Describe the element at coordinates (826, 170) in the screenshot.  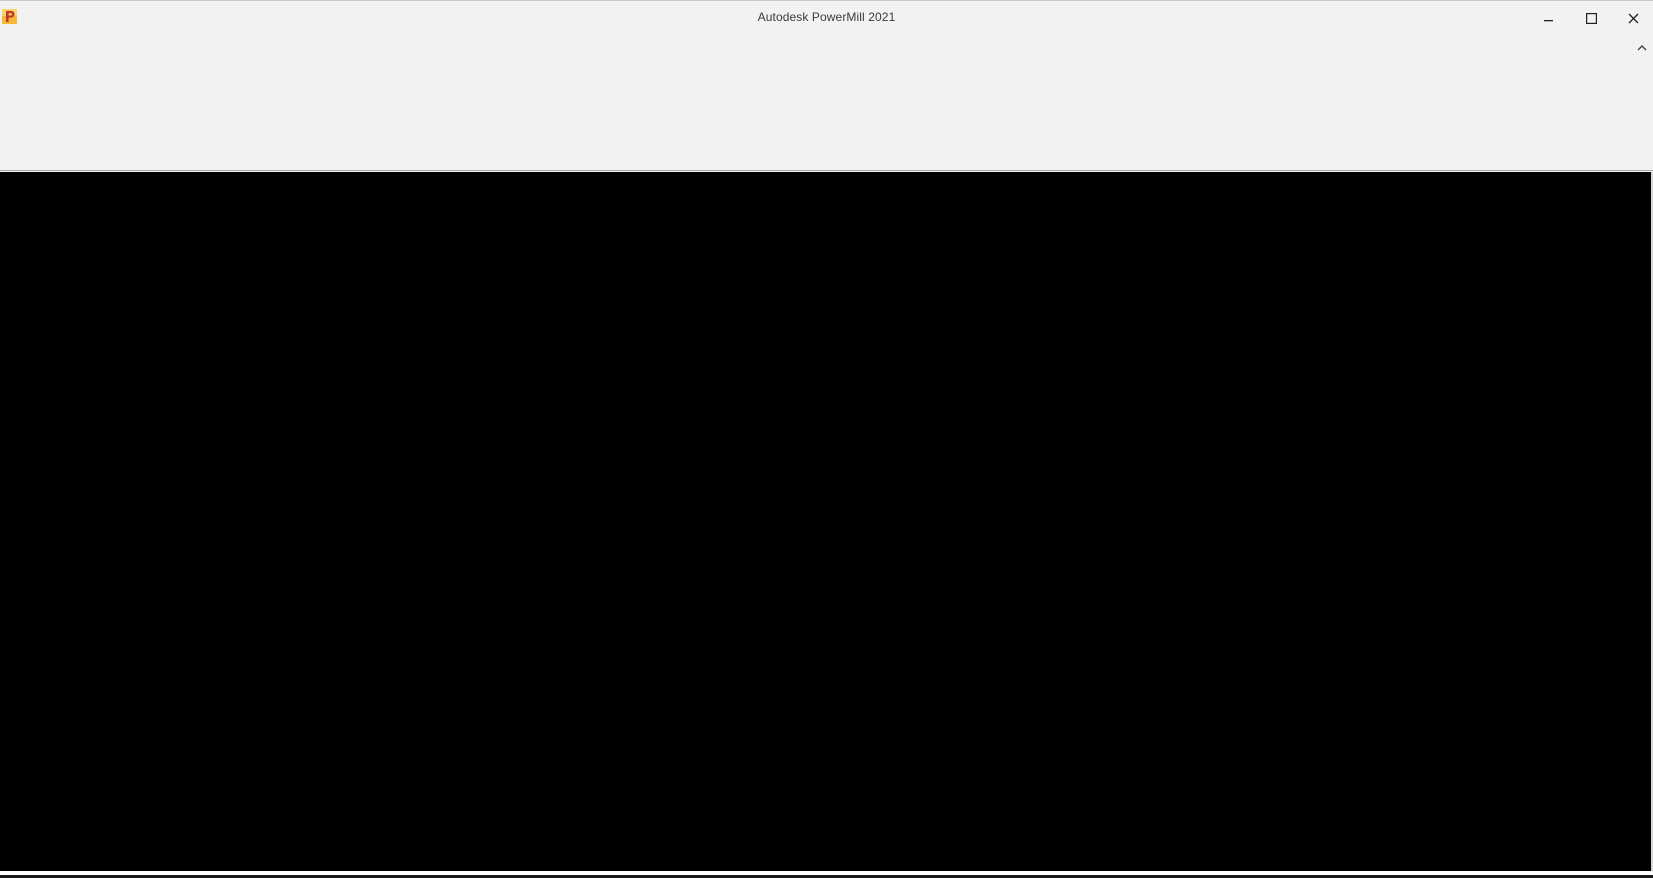
I see `ribbon-divider` at that location.